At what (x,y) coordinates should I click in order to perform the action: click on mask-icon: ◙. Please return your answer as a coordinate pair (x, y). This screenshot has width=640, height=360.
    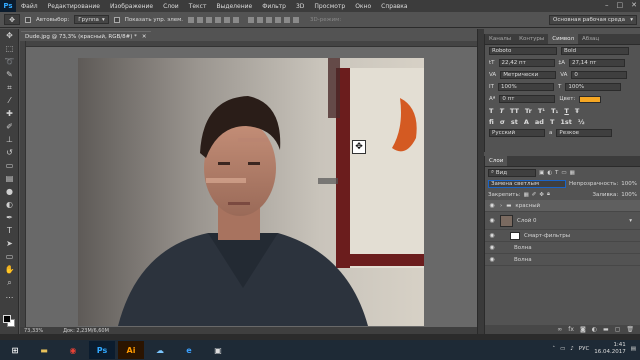
    Looking at the image, I should click on (583, 329).